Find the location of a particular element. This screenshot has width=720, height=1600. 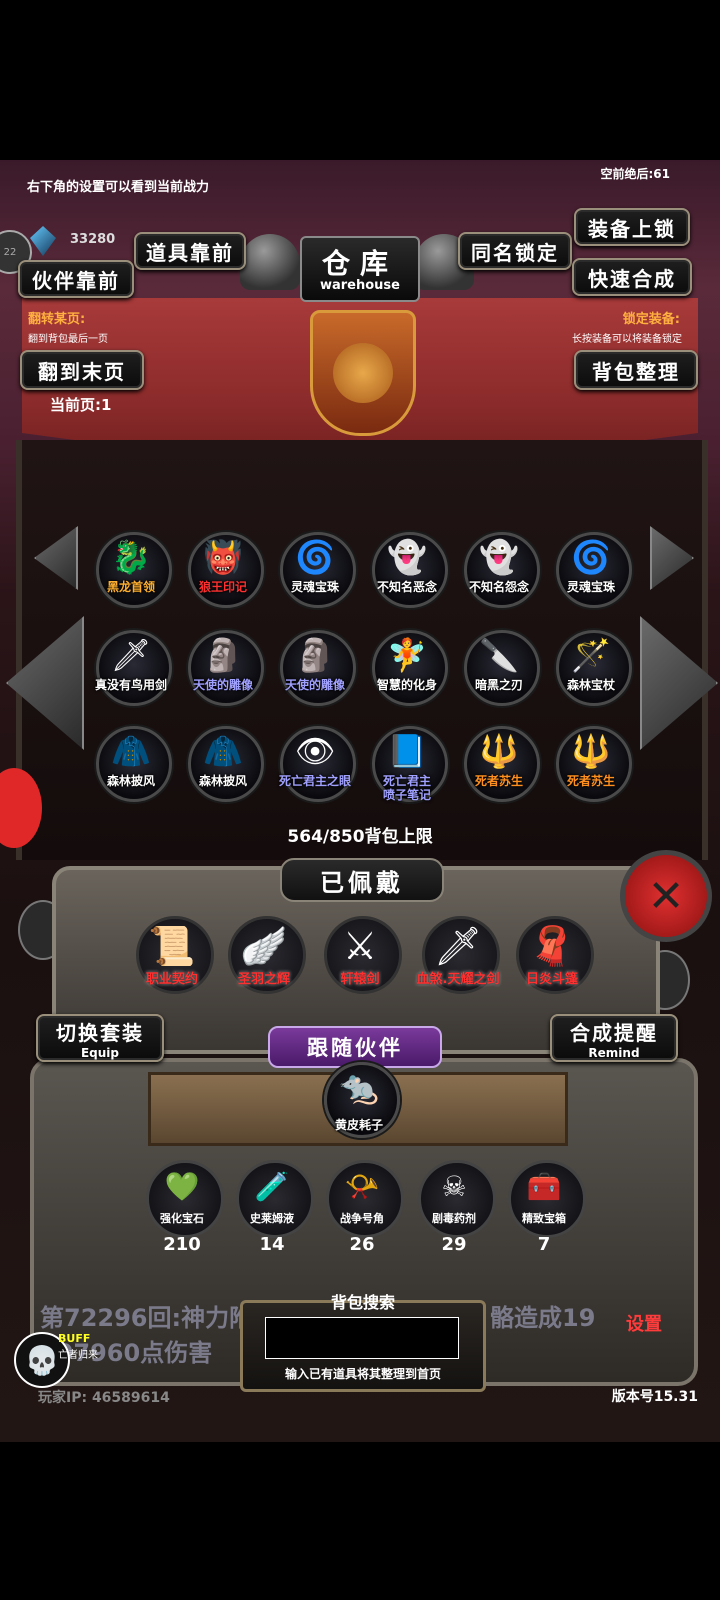

search-input is located at coordinates (362, 1338).